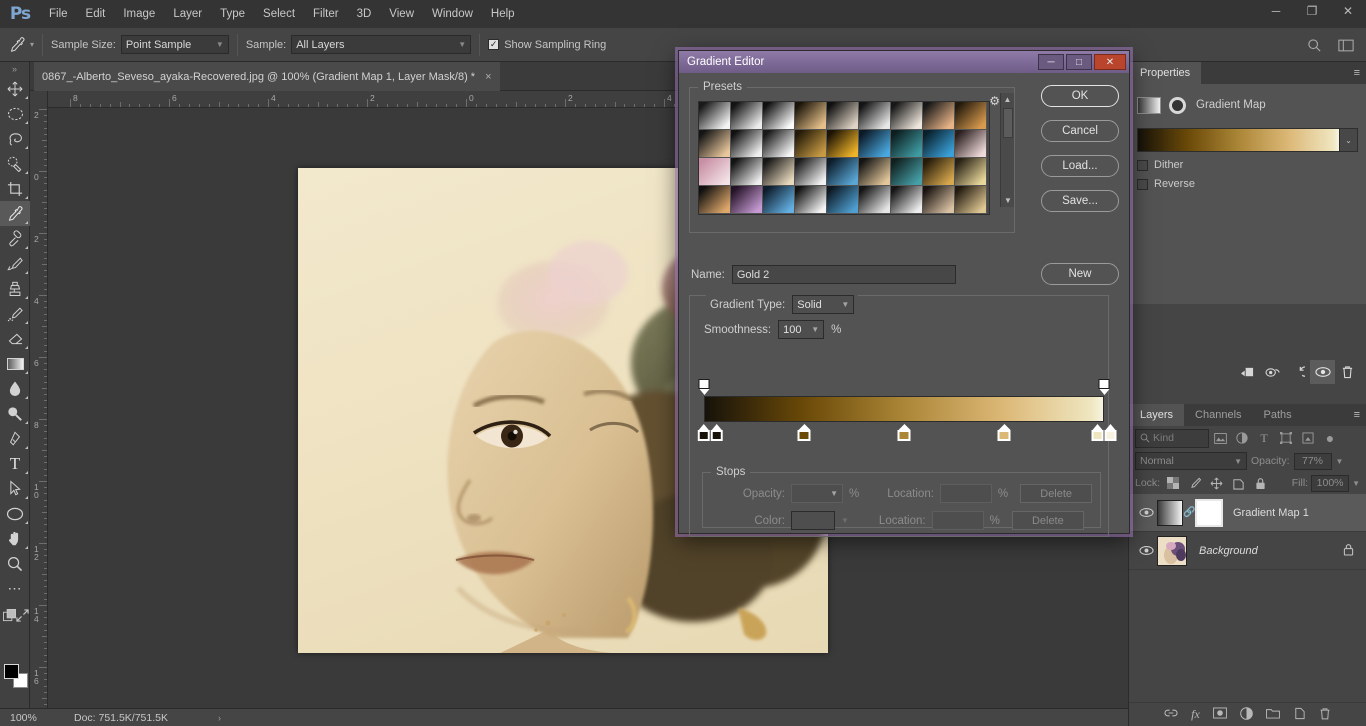 The height and width of the screenshot is (726, 1366). I want to click on foreground-color-swatch, so click(11, 671).